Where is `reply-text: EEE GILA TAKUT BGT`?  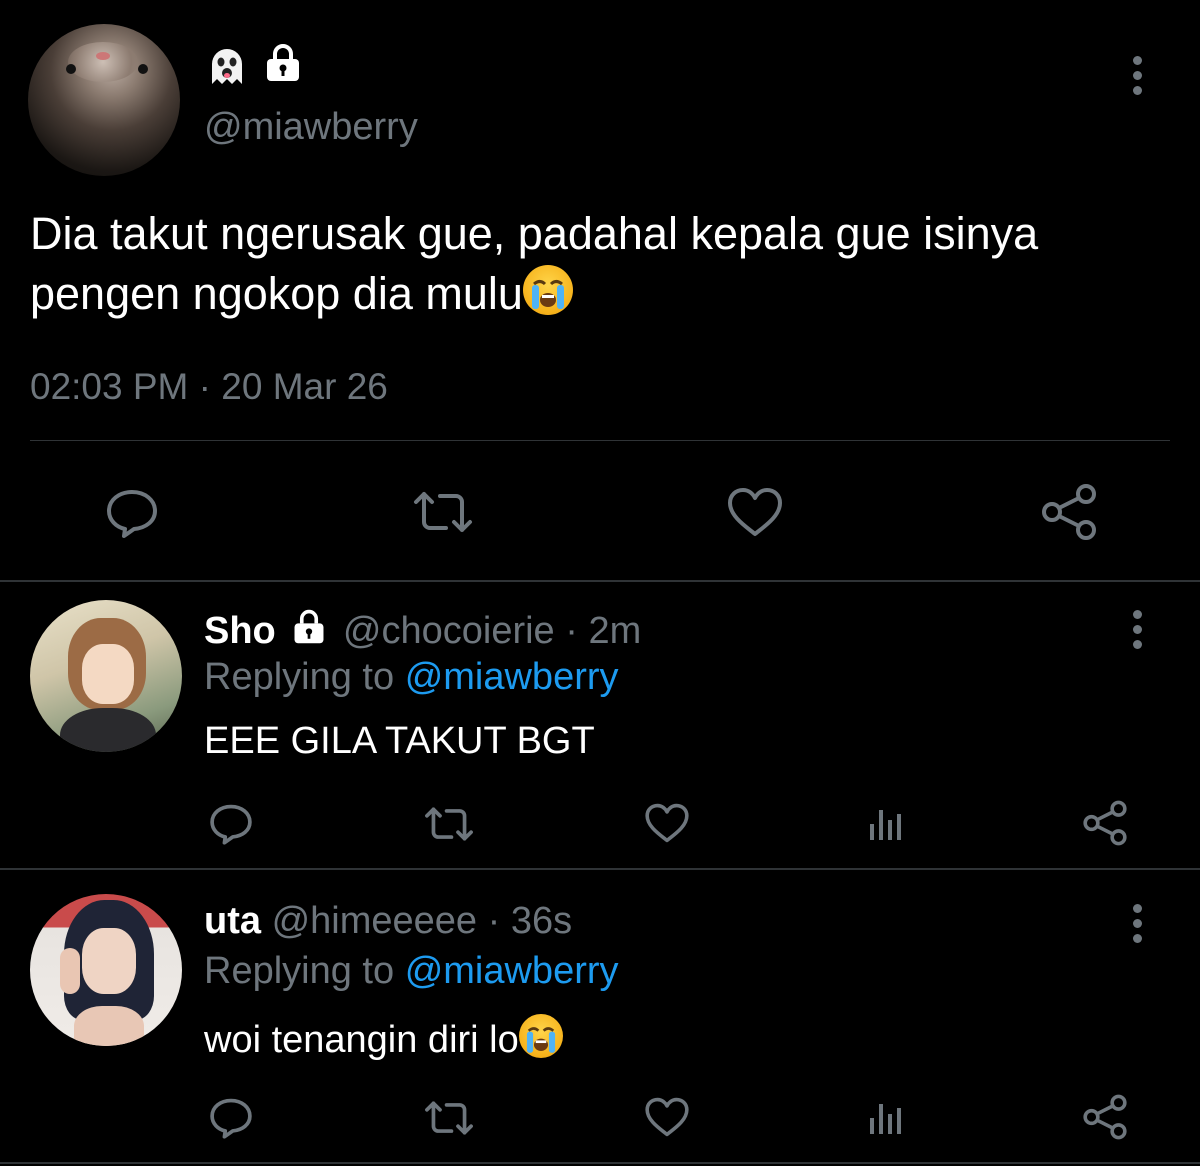
reply-text: EEE GILA TAKUT BGT is located at coordinates (399, 741).